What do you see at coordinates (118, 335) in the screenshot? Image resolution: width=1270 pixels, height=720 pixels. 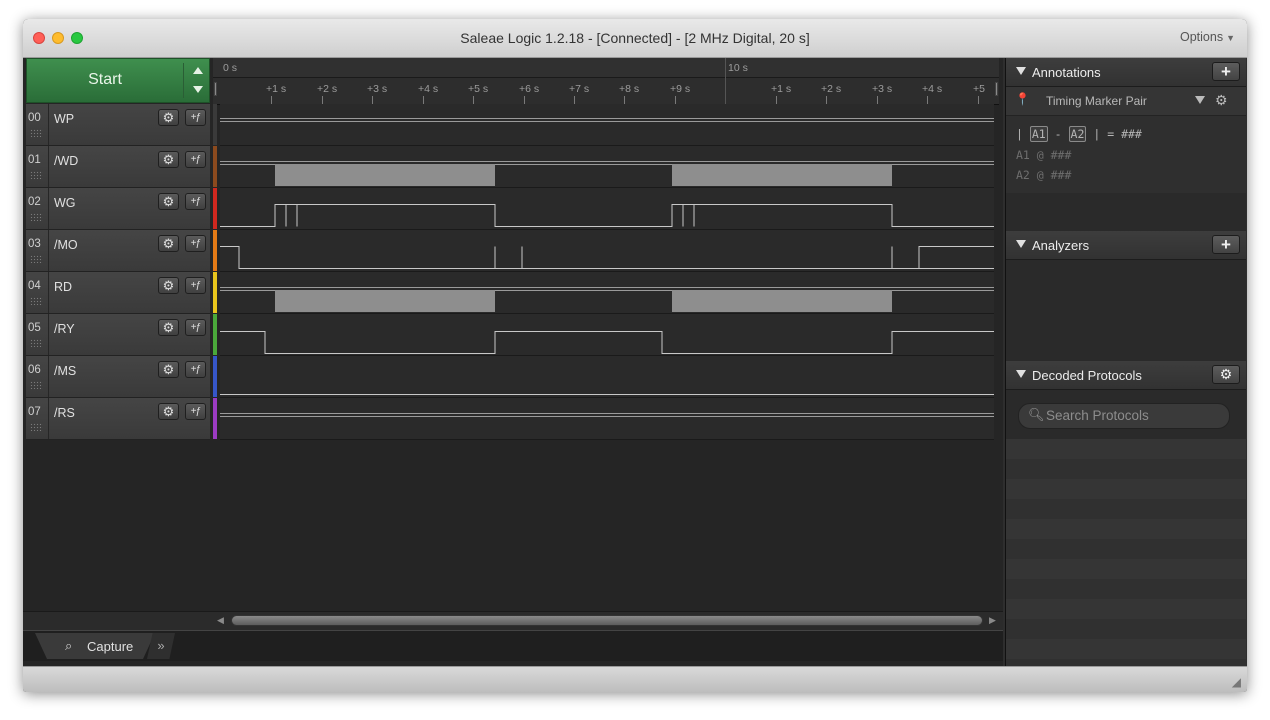 I see `channel-label-panel: 05 /RY ⚙ +ƒ` at bounding box center [118, 335].